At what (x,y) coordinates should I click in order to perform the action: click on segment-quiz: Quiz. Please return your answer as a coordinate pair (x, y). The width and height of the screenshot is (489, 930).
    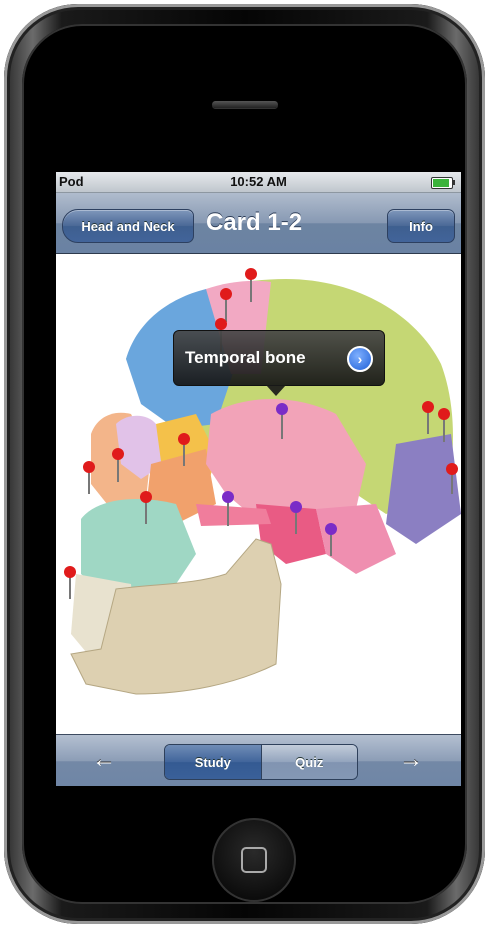
    Looking at the image, I should click on (309, 762).